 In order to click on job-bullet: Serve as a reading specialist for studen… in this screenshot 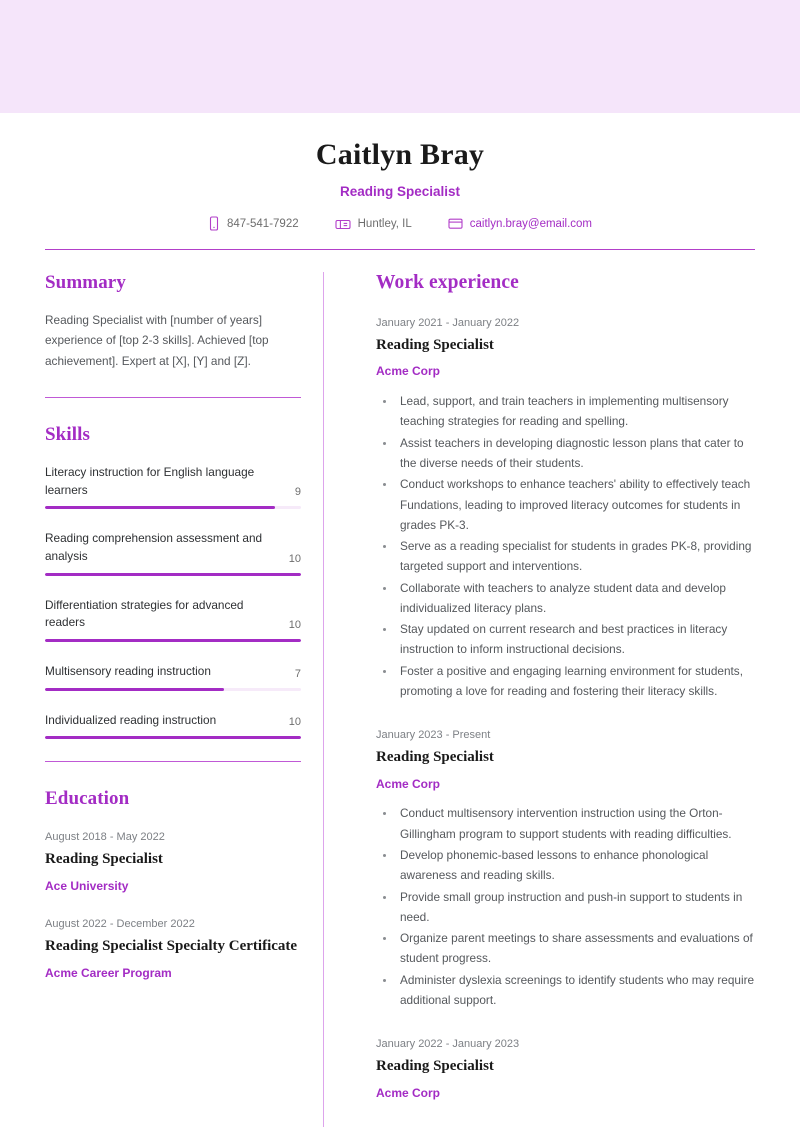, I will do `click(575, 556)`.